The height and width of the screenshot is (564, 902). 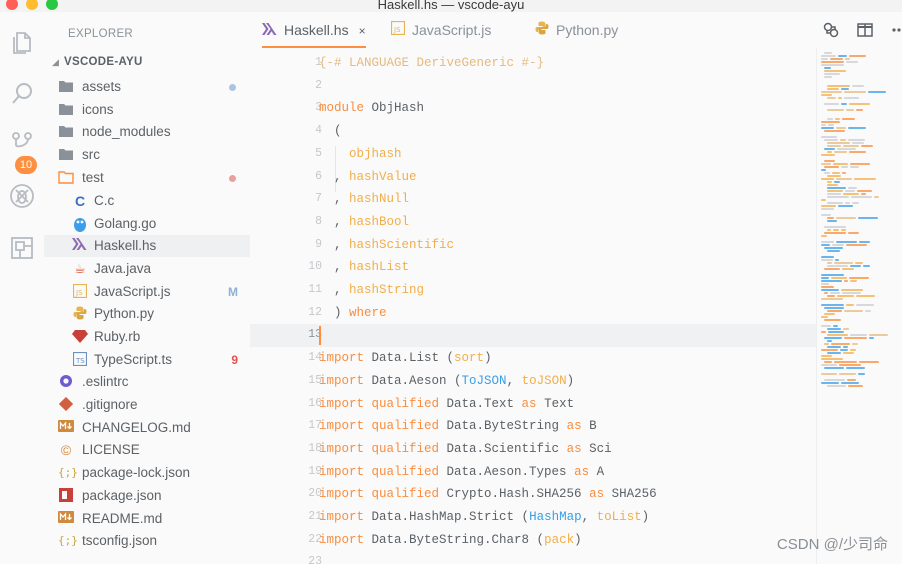 I want to click on git-icon, so click(x=66, y=404).